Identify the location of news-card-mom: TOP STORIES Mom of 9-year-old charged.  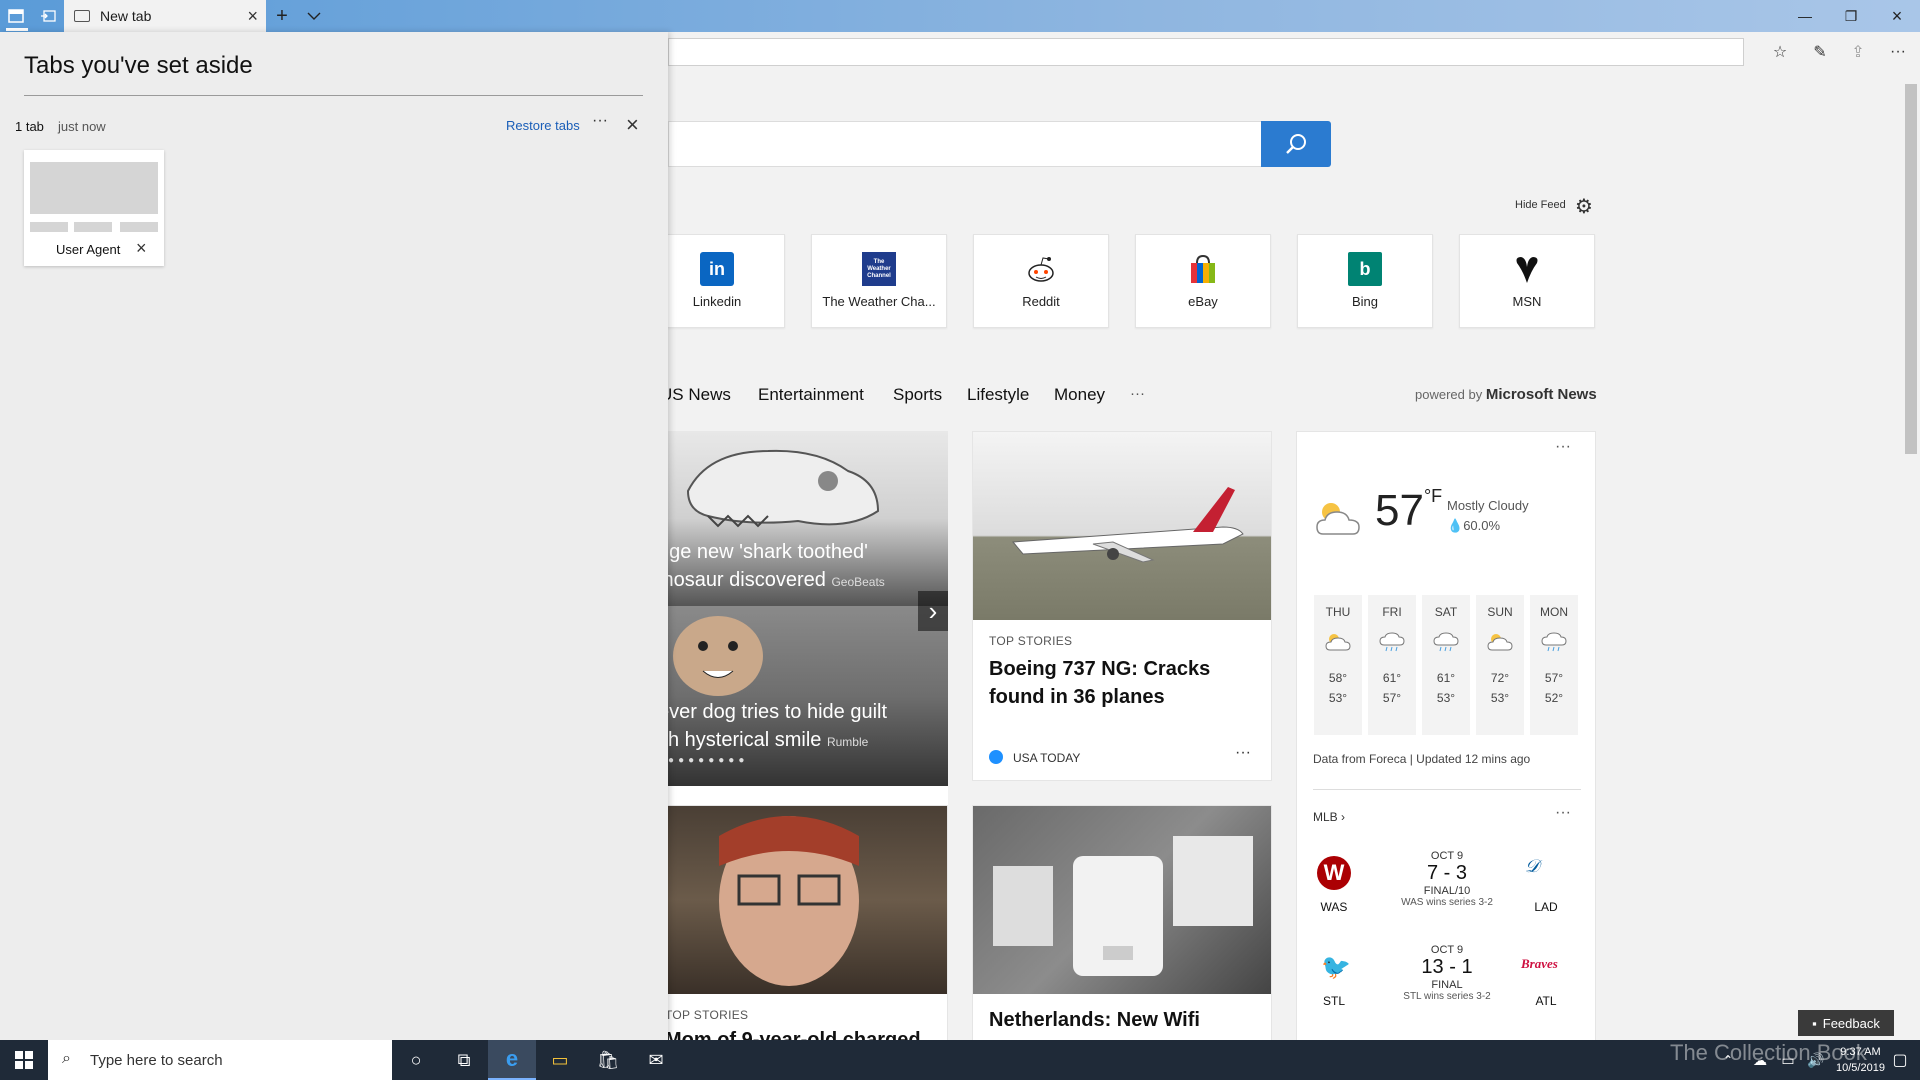
(798, 922).